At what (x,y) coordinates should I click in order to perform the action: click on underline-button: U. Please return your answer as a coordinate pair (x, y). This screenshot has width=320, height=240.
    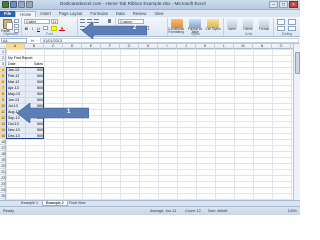
    Looking at the image, I should click on (38, 28).